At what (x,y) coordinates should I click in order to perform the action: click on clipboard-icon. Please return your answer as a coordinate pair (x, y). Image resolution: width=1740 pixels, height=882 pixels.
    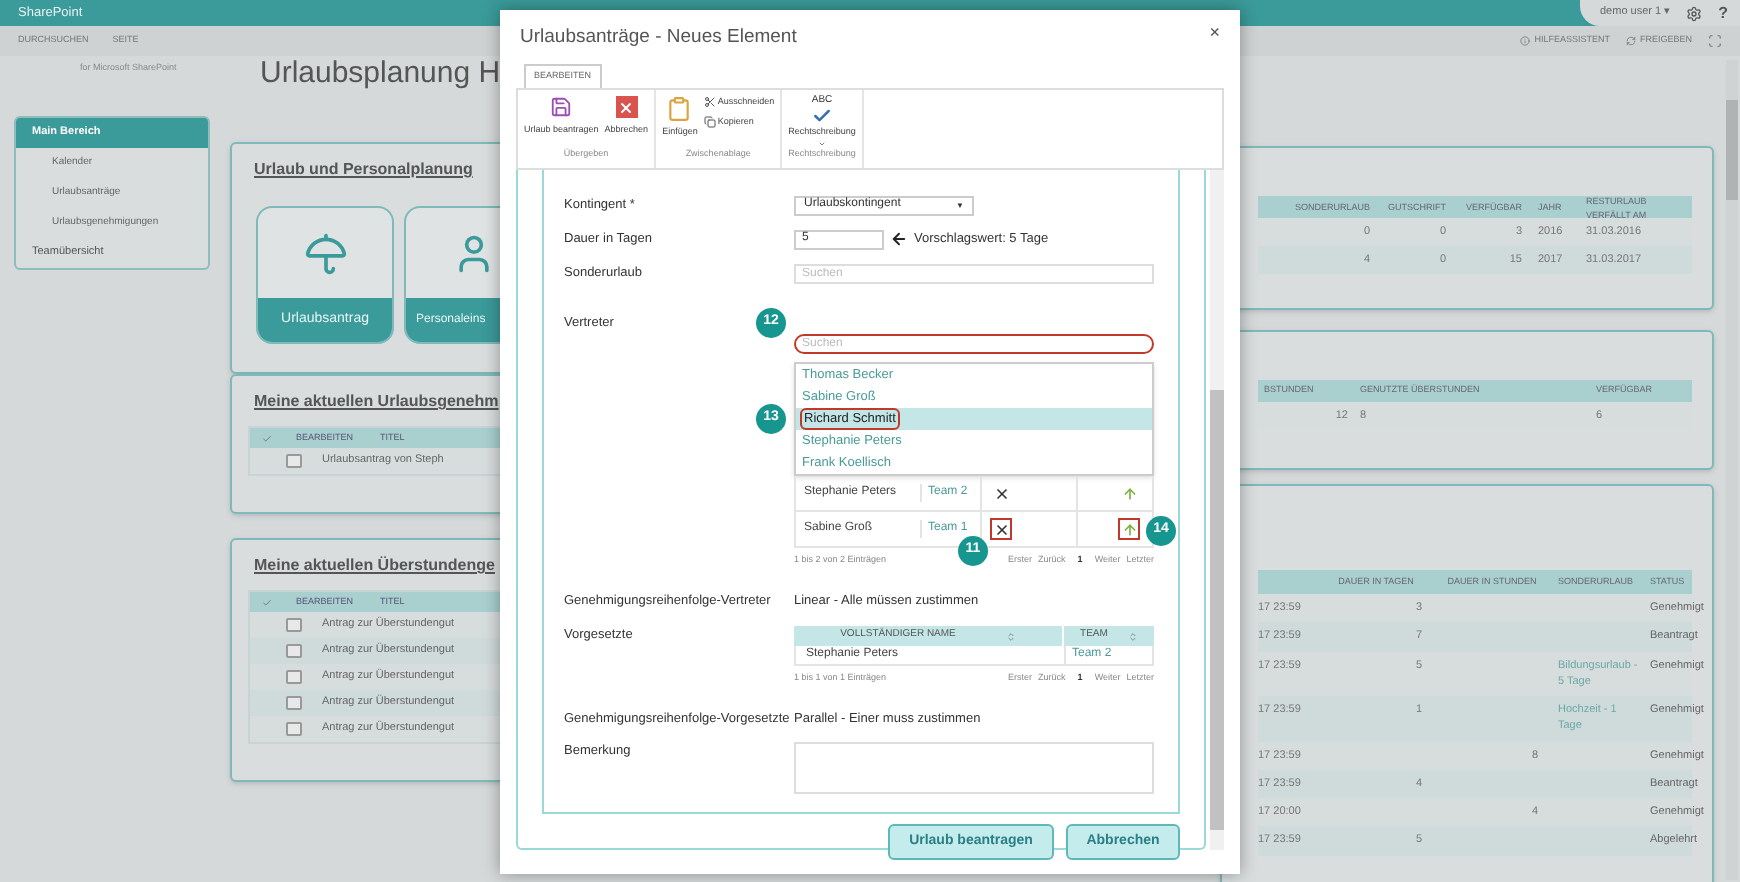
    Looking at the image, I should click on (679, 109).